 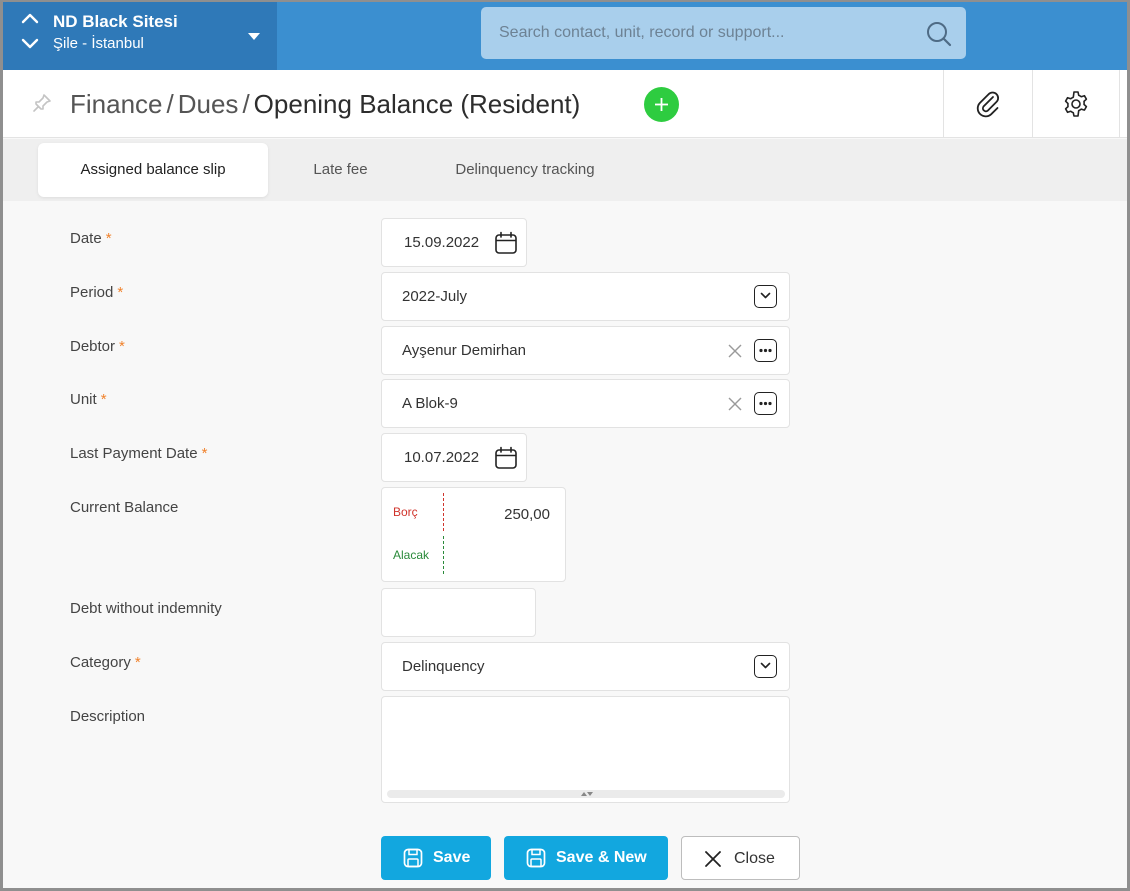 What do you see at coordinates (754, 858) in the screenshot?
I see `close-button-label: Close` at bounding box center [754, 858].